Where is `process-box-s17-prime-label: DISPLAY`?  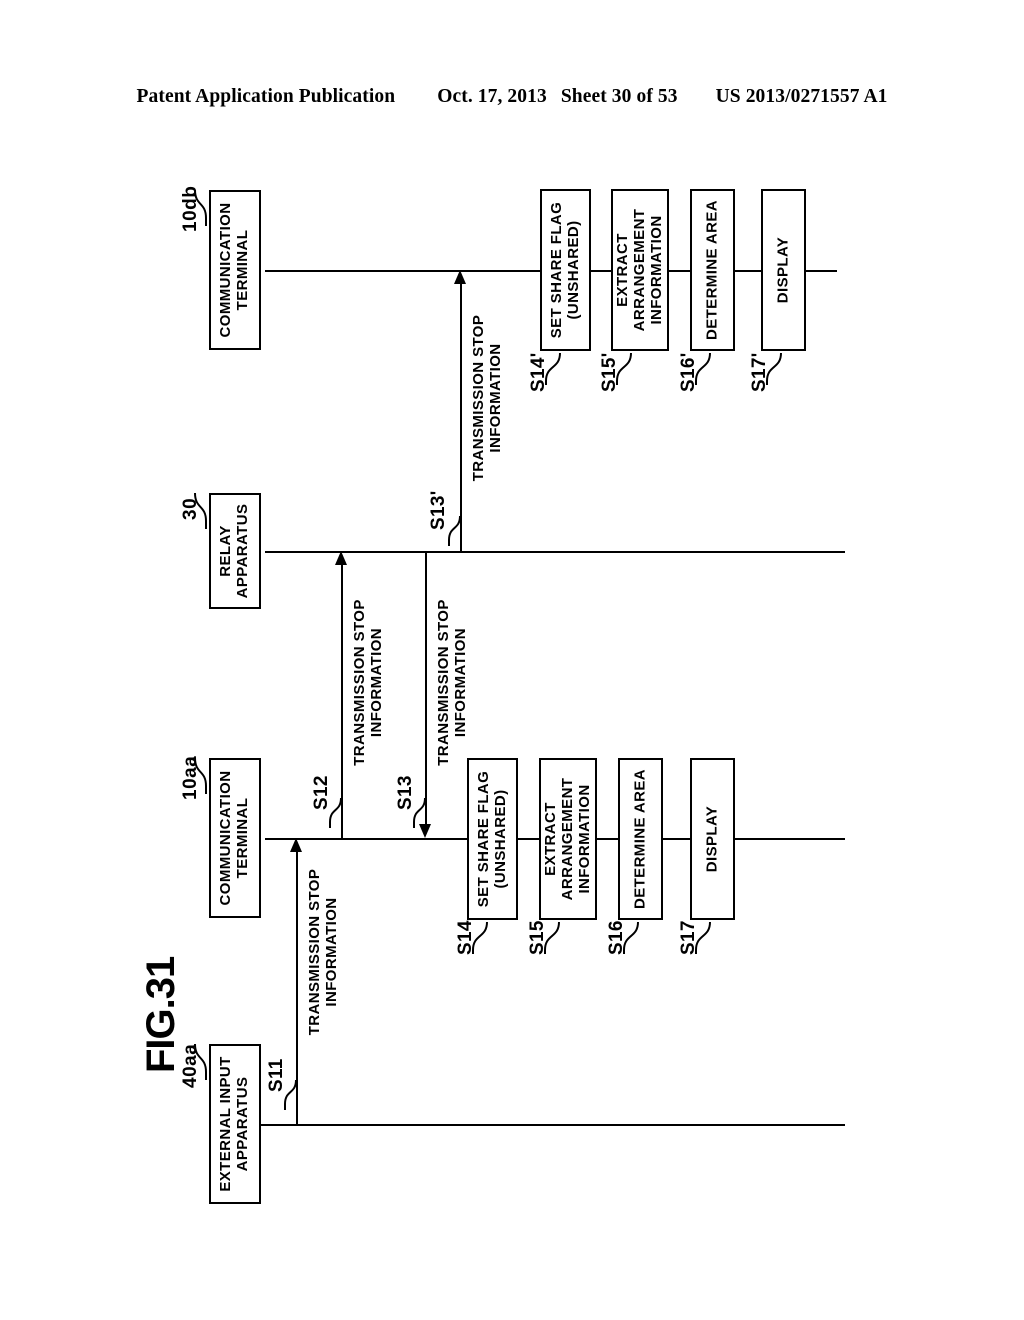
process-box-s17-prime-label: DISPLAY is located at coordinates (783, 270).